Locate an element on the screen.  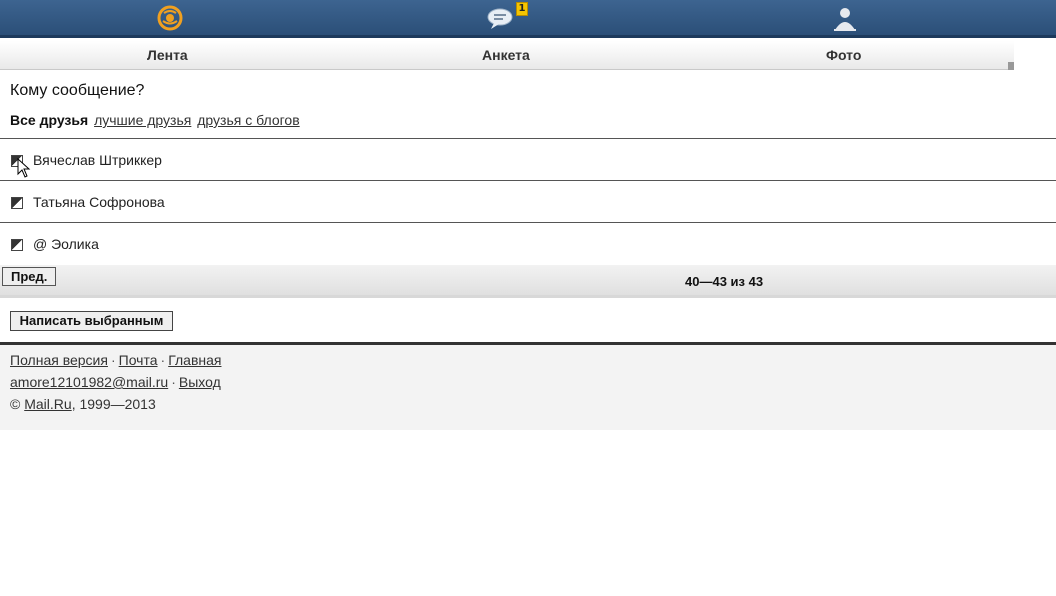
brand-link: Mail.Ru is located at coordinates (47, 404).